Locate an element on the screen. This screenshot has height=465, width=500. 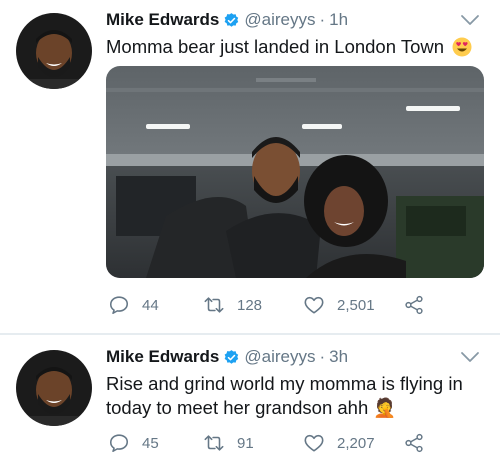
retweet-count: 91 is located at coordinates (245, 443).